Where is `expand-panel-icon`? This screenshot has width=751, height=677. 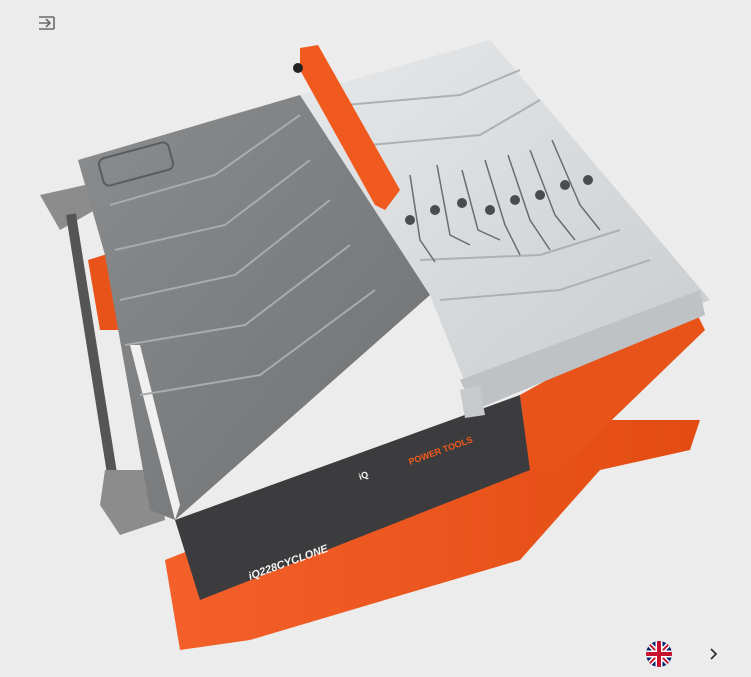 expand-panel-icon is located at coordinates (47, 23).